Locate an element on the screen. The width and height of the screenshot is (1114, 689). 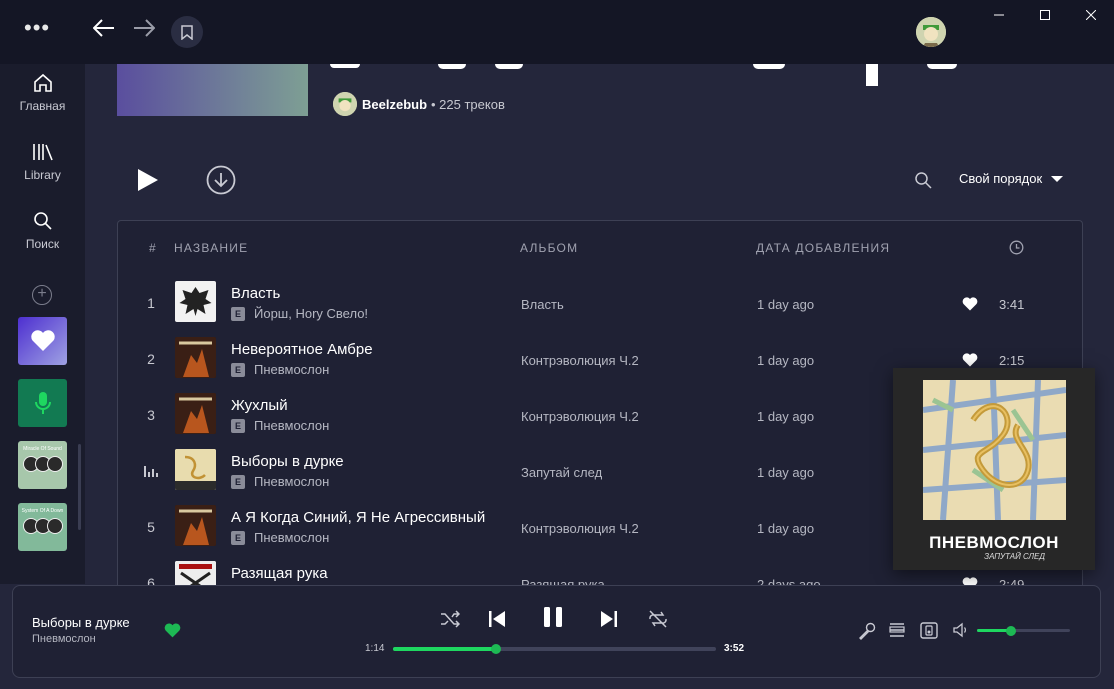
volume-icon is located at coordinates (960, 630).